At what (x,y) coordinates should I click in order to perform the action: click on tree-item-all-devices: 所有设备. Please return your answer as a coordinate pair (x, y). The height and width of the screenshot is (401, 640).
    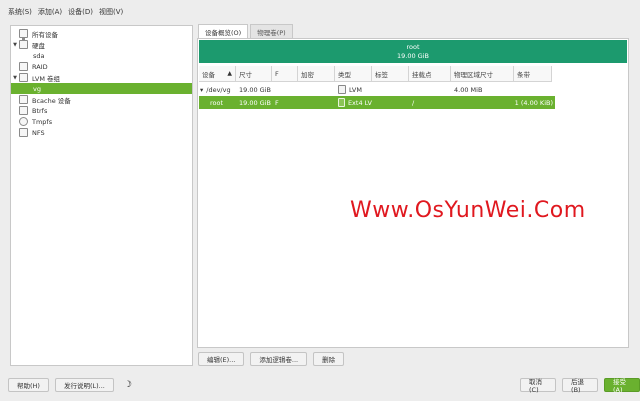
    Looking at the image, I should click on (101, 34).